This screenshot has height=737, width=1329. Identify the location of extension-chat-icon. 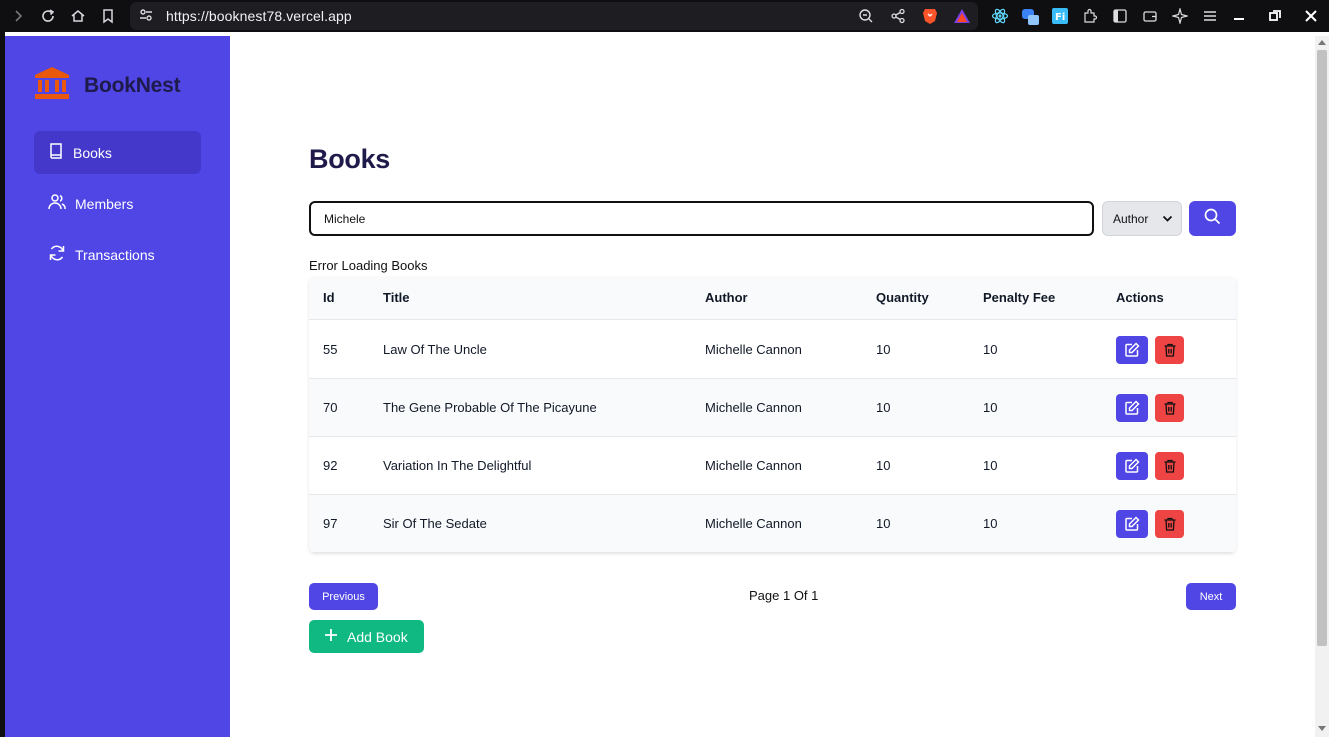
(1030, 16).